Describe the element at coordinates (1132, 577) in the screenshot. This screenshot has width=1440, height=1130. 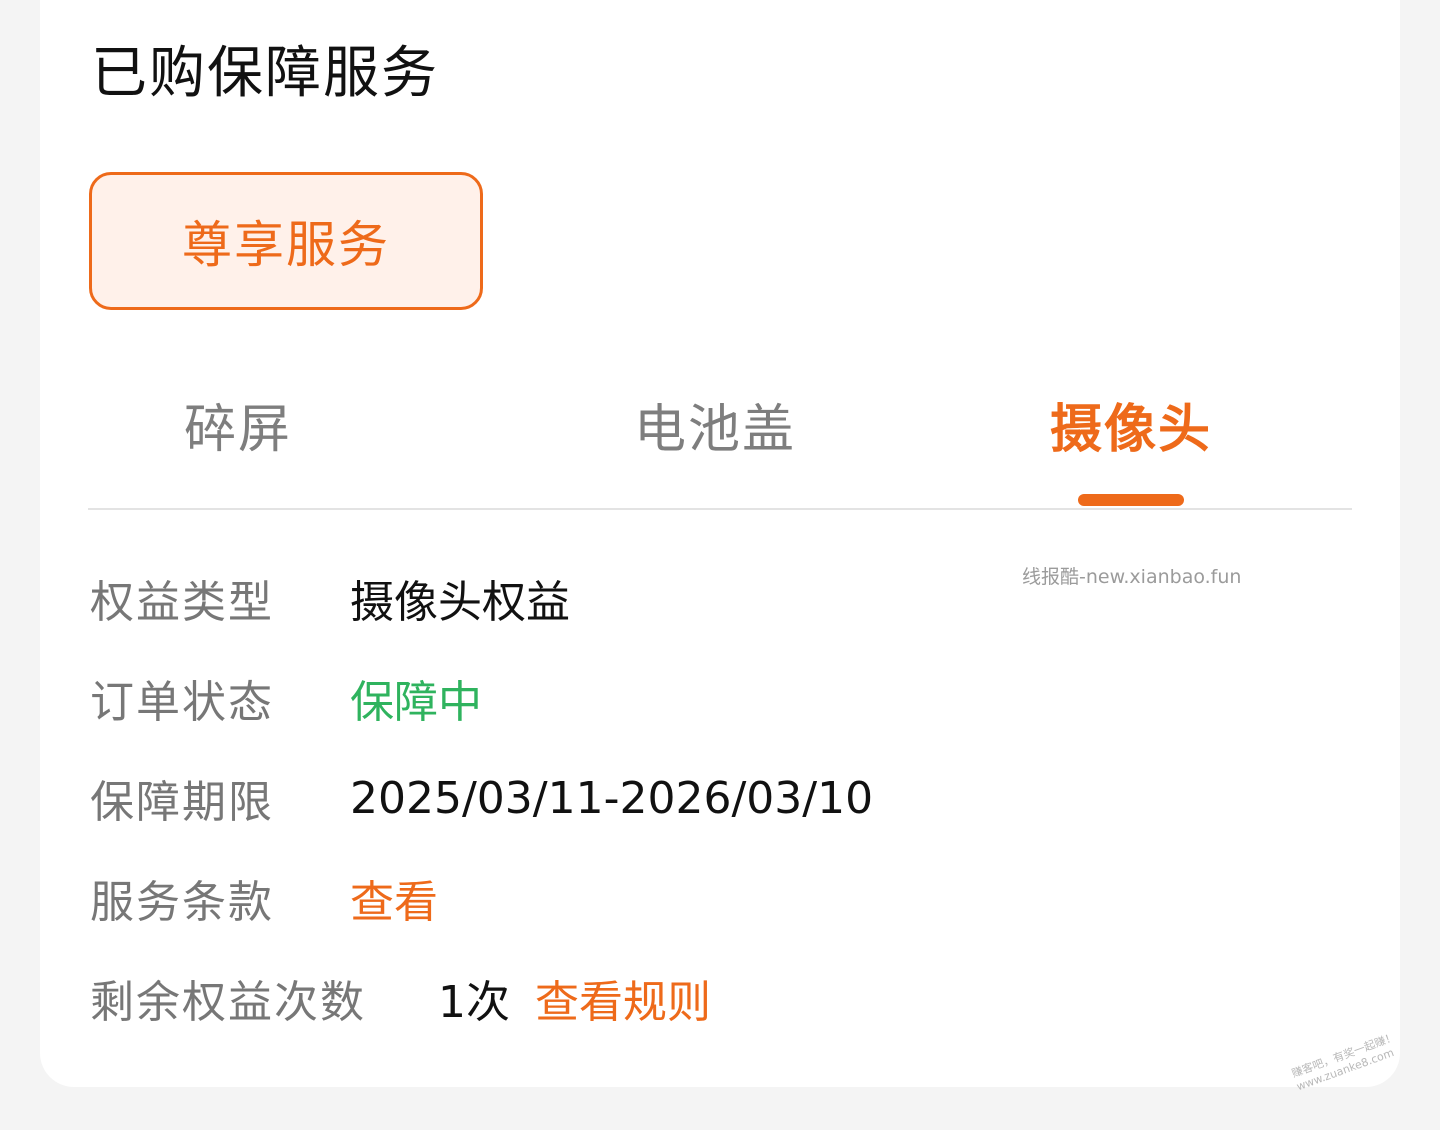
I see `watermark-text: 线报酷-new.xianbao.fun` at that location.